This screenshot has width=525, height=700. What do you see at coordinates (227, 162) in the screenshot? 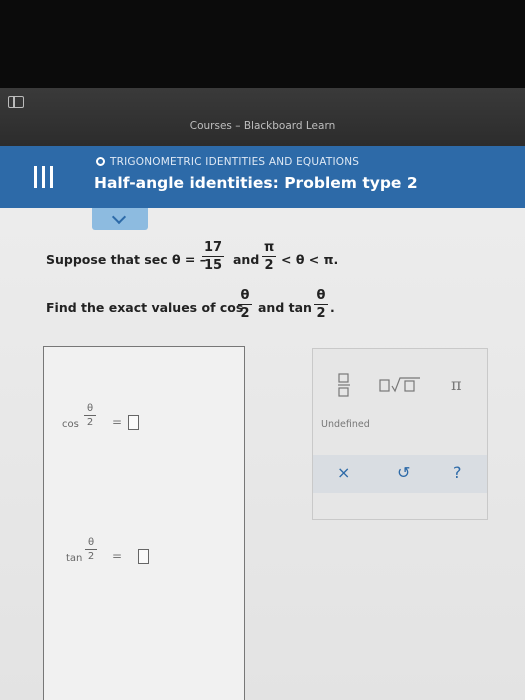
I see `topic-label: TRIGONOMETRIC IDENTITIES AND EQUATIONS` at bounding box center [227, 162].